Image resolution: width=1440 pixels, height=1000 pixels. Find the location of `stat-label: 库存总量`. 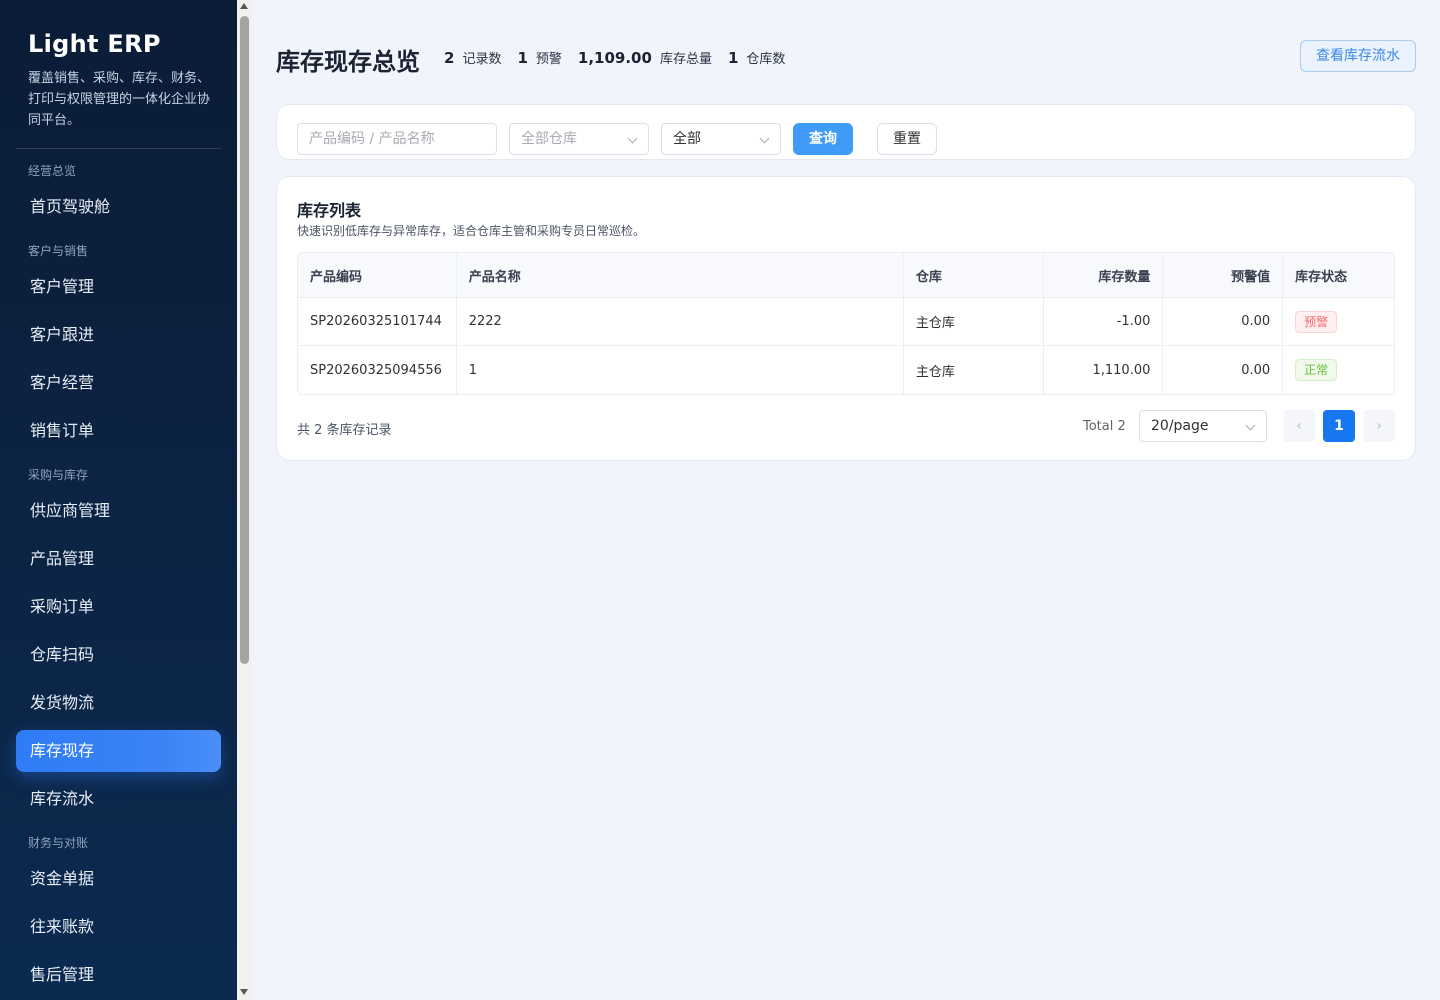

stat-label: 库存总量 is located at coordinates (685, 59).